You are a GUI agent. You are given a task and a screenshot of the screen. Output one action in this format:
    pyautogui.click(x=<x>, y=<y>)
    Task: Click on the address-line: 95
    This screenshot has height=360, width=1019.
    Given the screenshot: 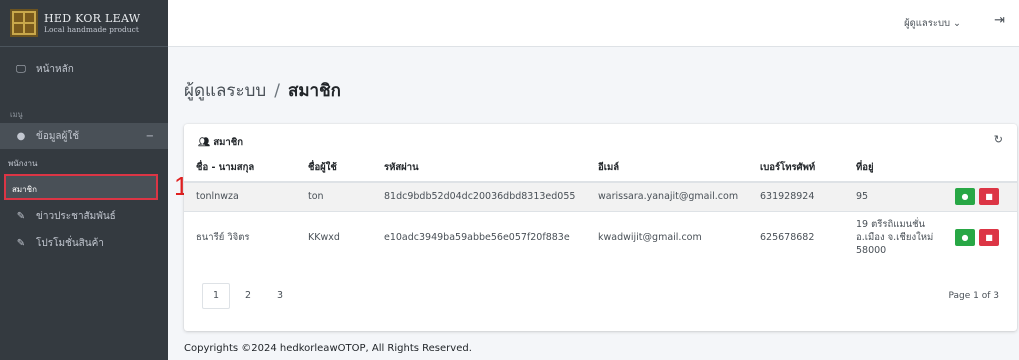 What is the action you would take?
    pyautogui.click(x=862, y=197)
    